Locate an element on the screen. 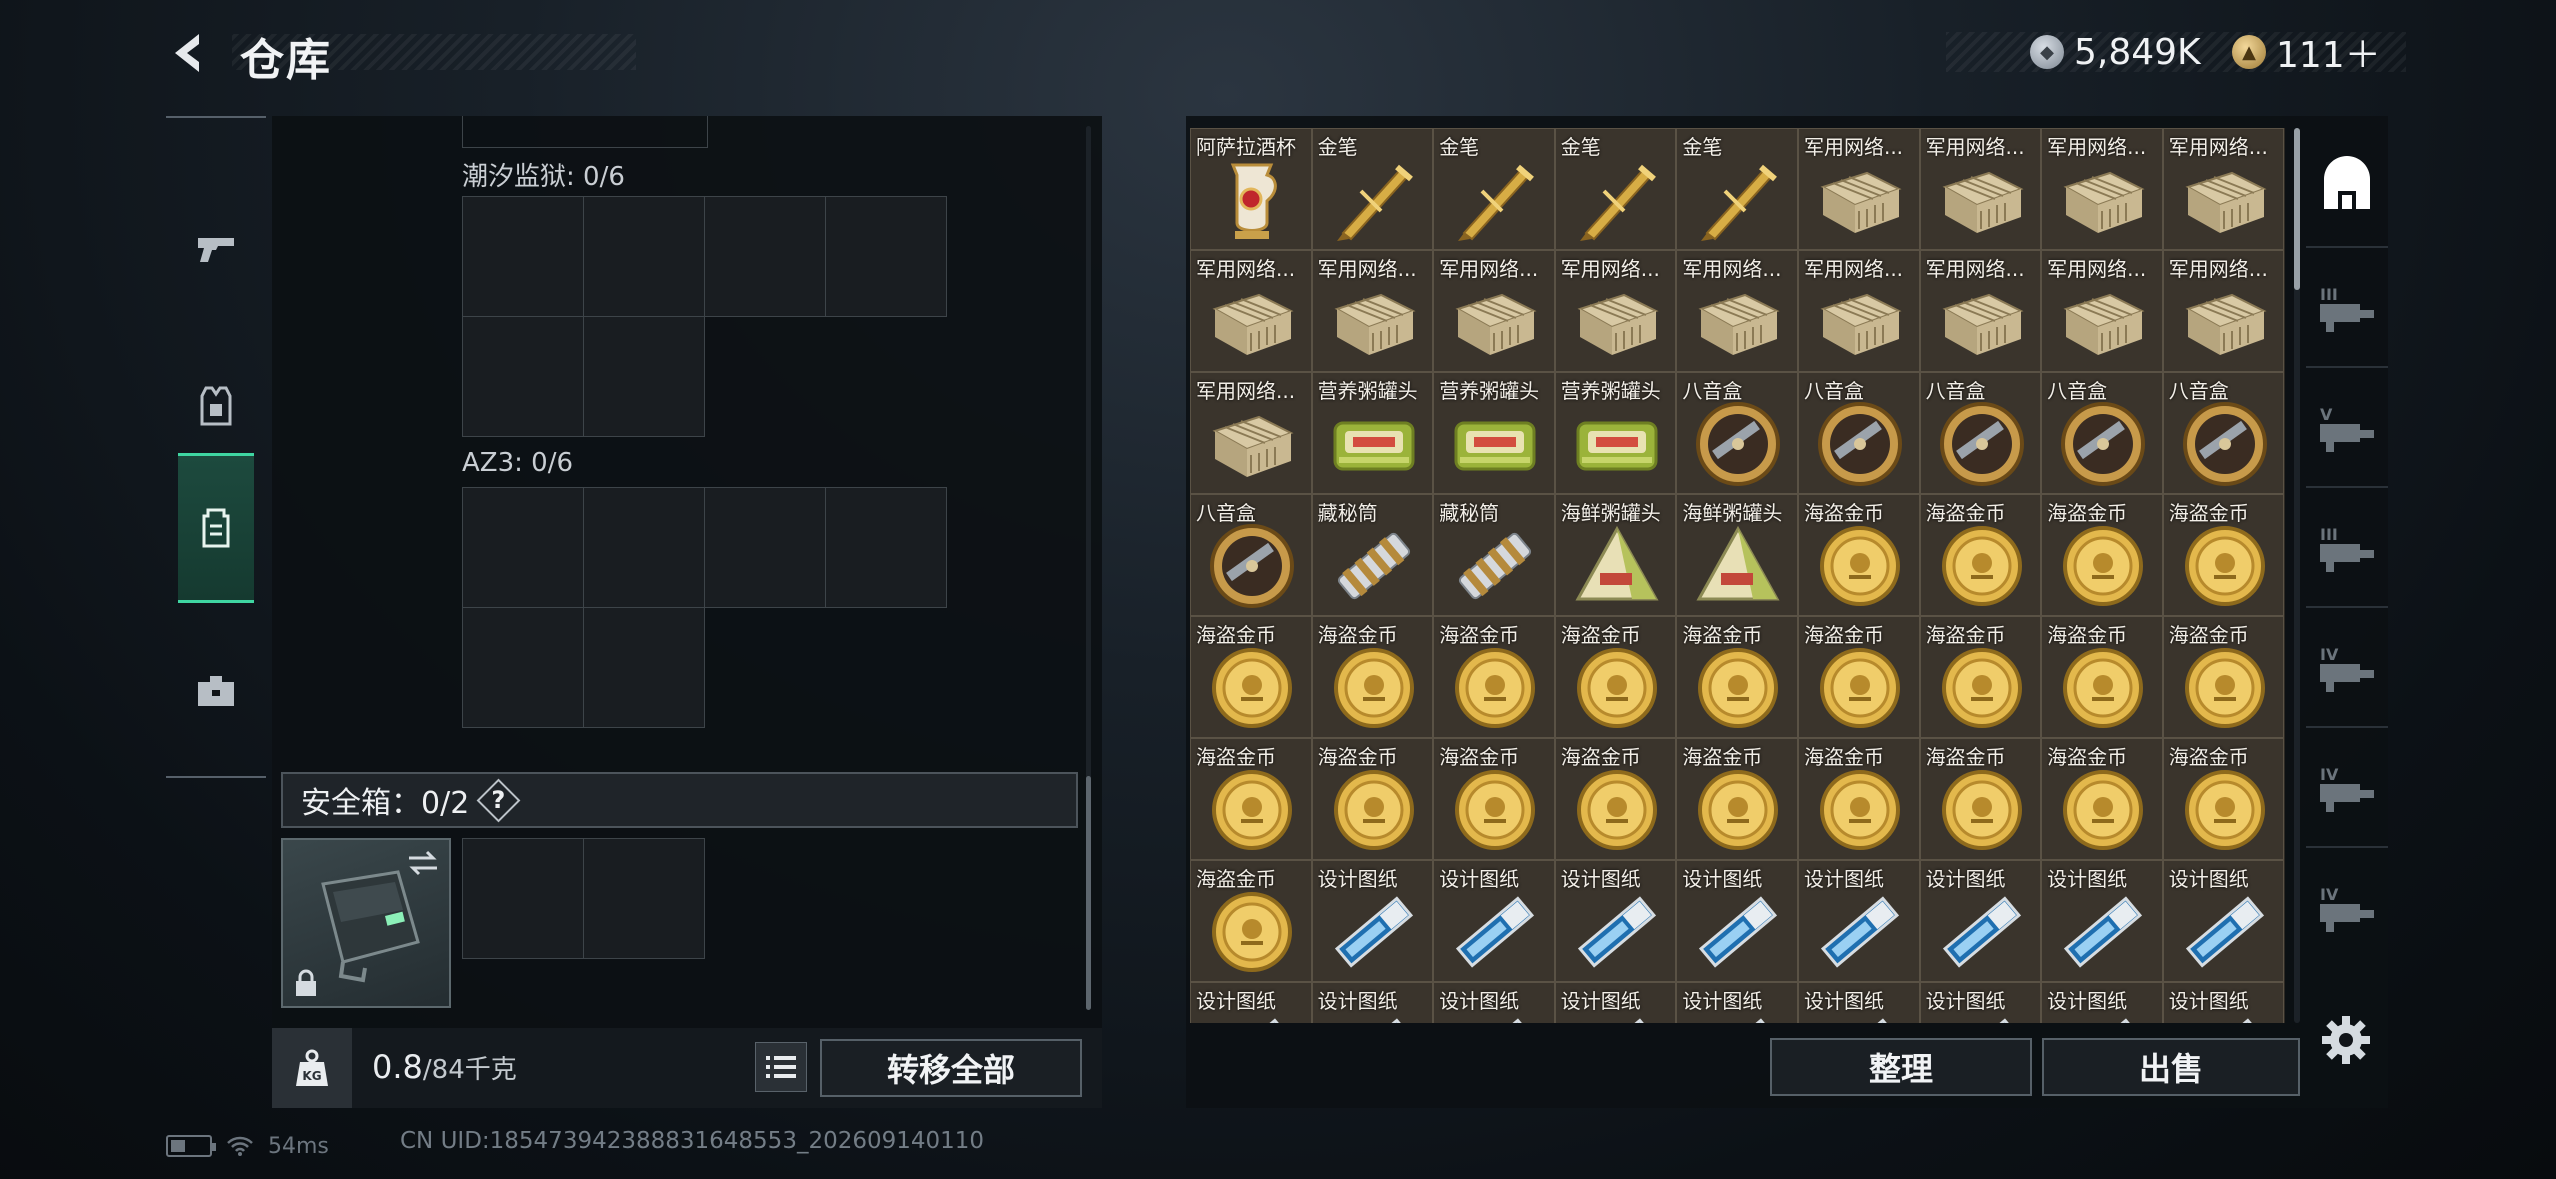 This screenshot has width=2556, height=1179. help-button: ? is located at coordinates (498, 800).